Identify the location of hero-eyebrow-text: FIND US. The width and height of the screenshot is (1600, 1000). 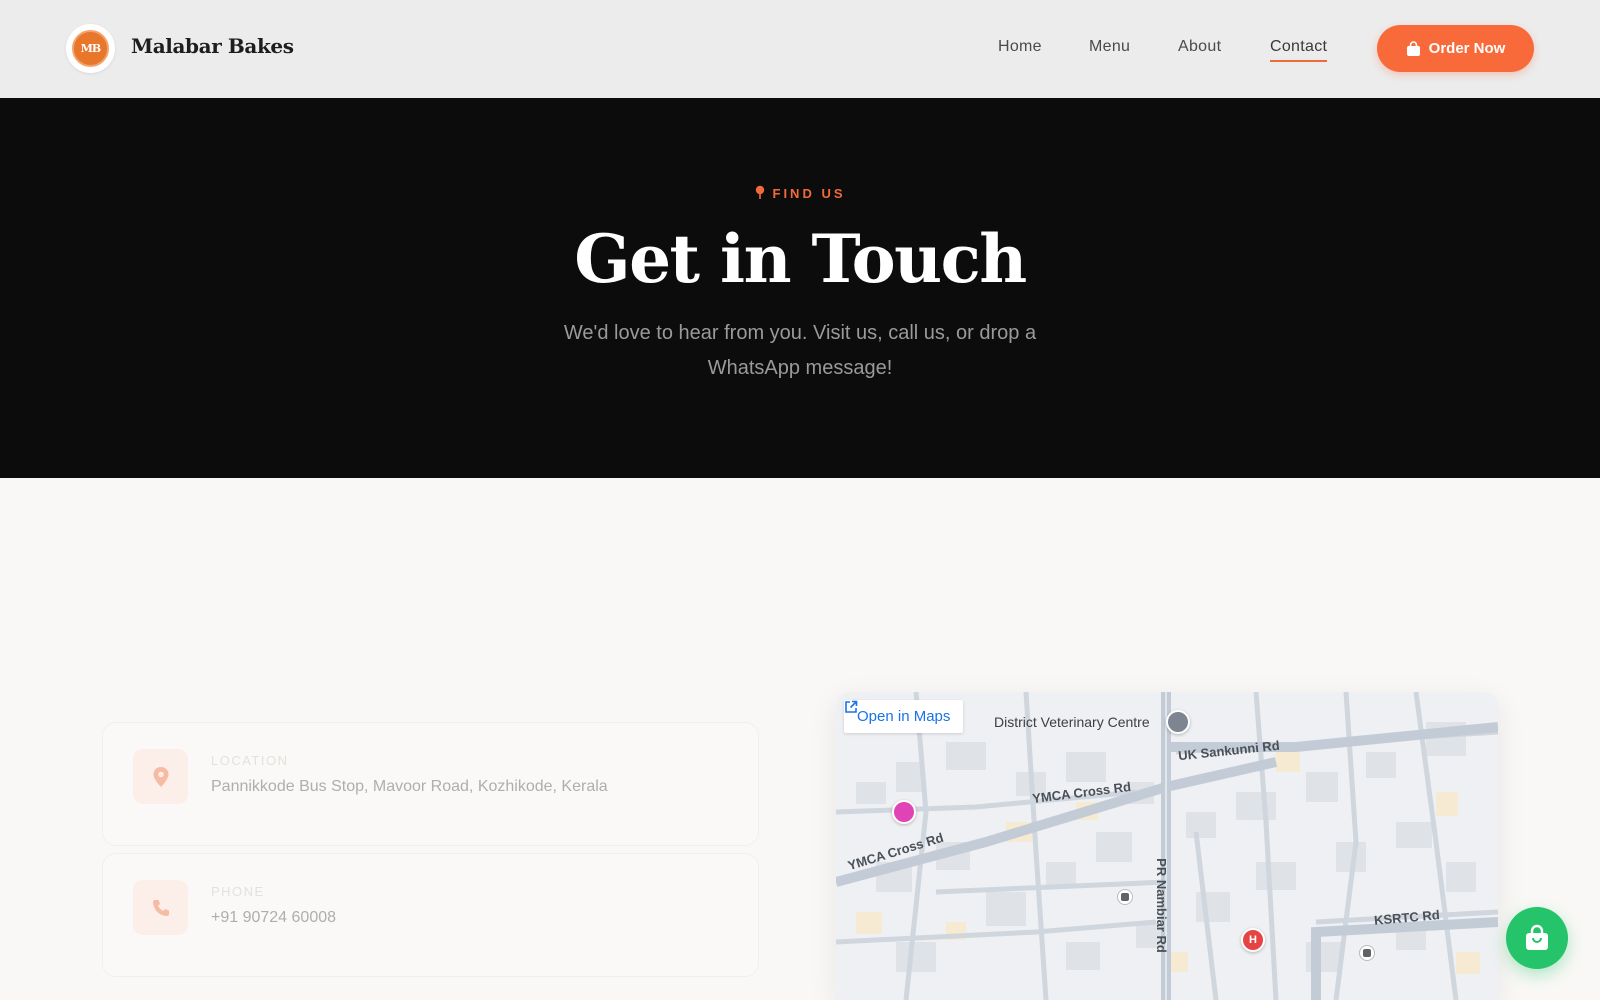
(809, 193).